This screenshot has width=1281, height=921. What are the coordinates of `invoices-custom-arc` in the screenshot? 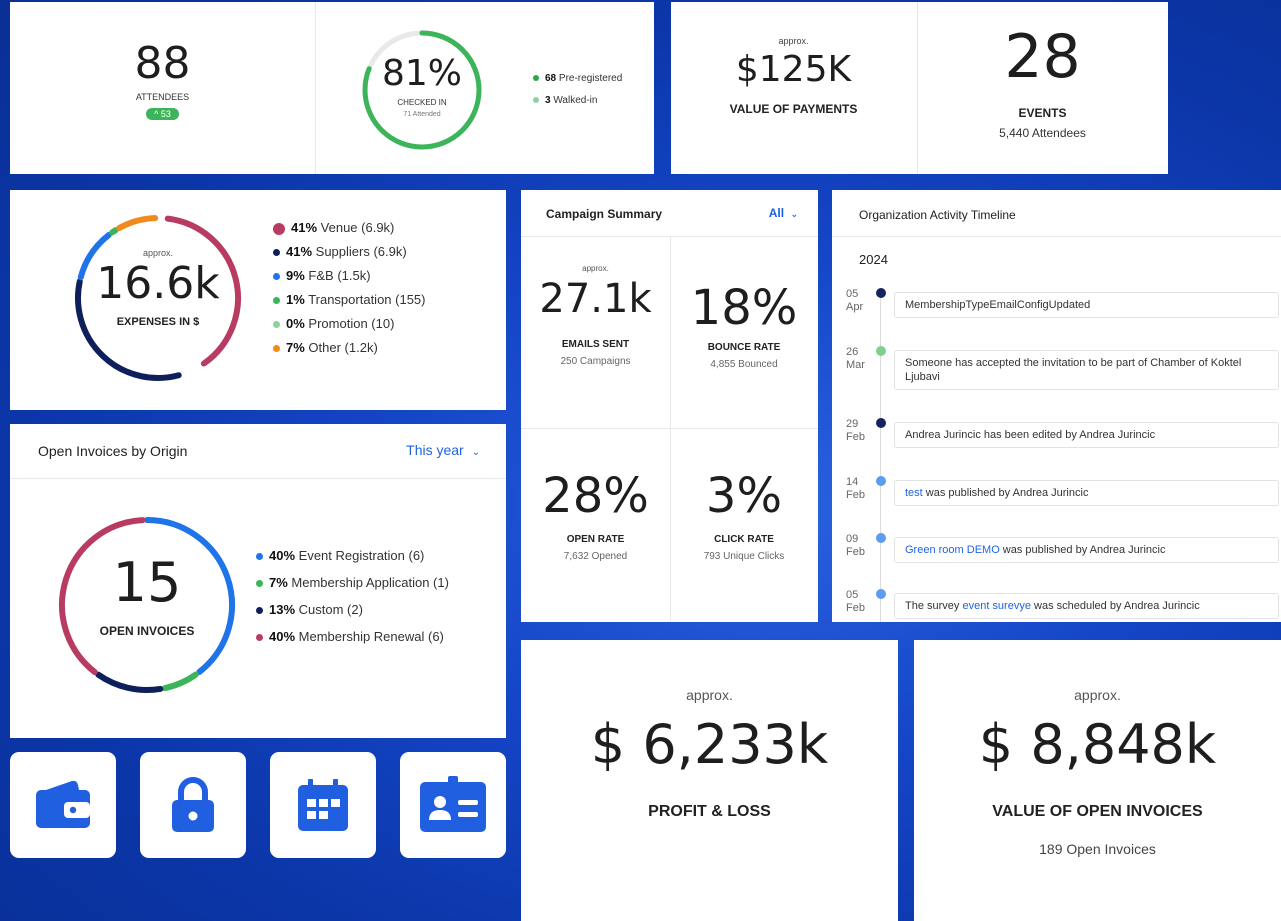 It's located at (129, 682).